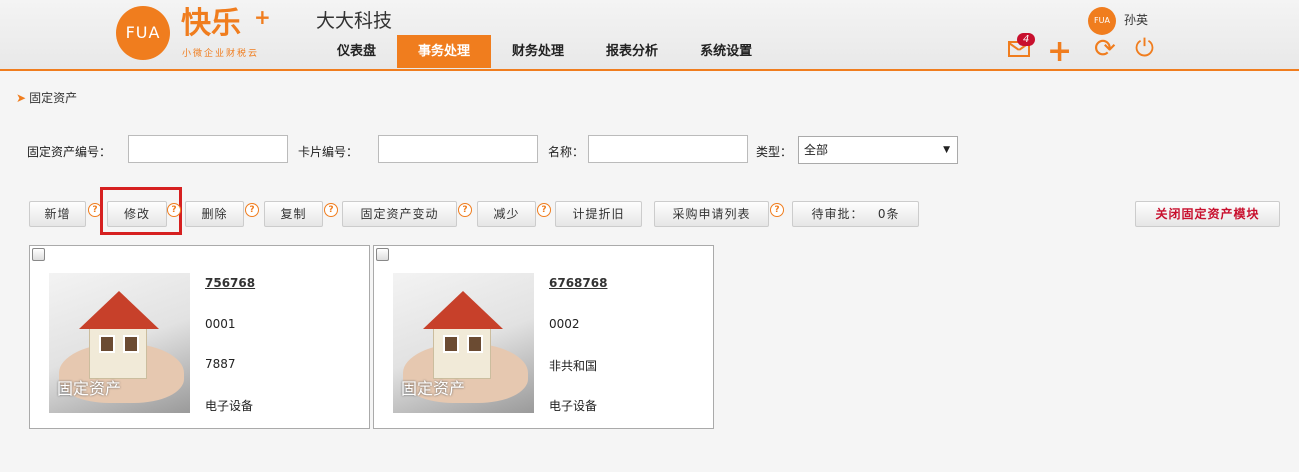  What do you see at coordinates (21, 98) in the screenshot?
I see `breadcrumb-arrow-icon: ➤` at bounding box center [21, 98].